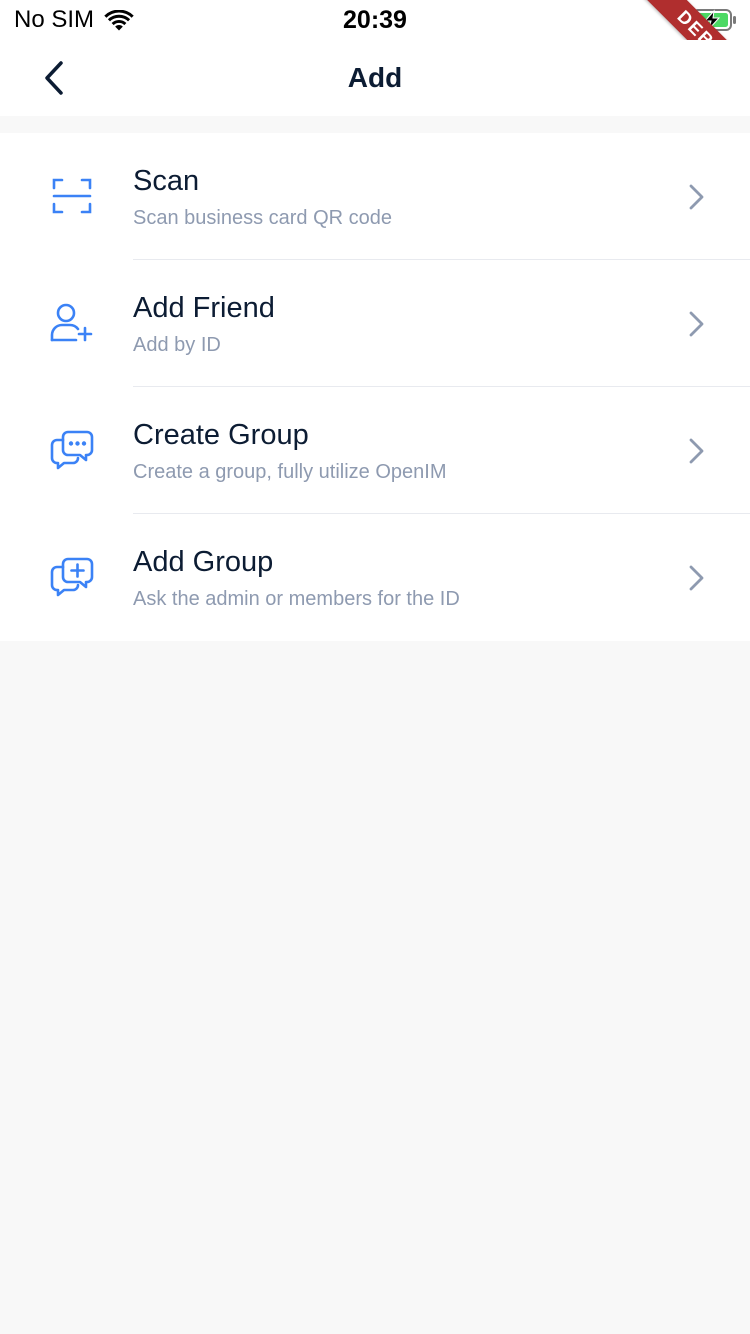  I want to click on menu-item-label: Add Group, so click(203, 562).